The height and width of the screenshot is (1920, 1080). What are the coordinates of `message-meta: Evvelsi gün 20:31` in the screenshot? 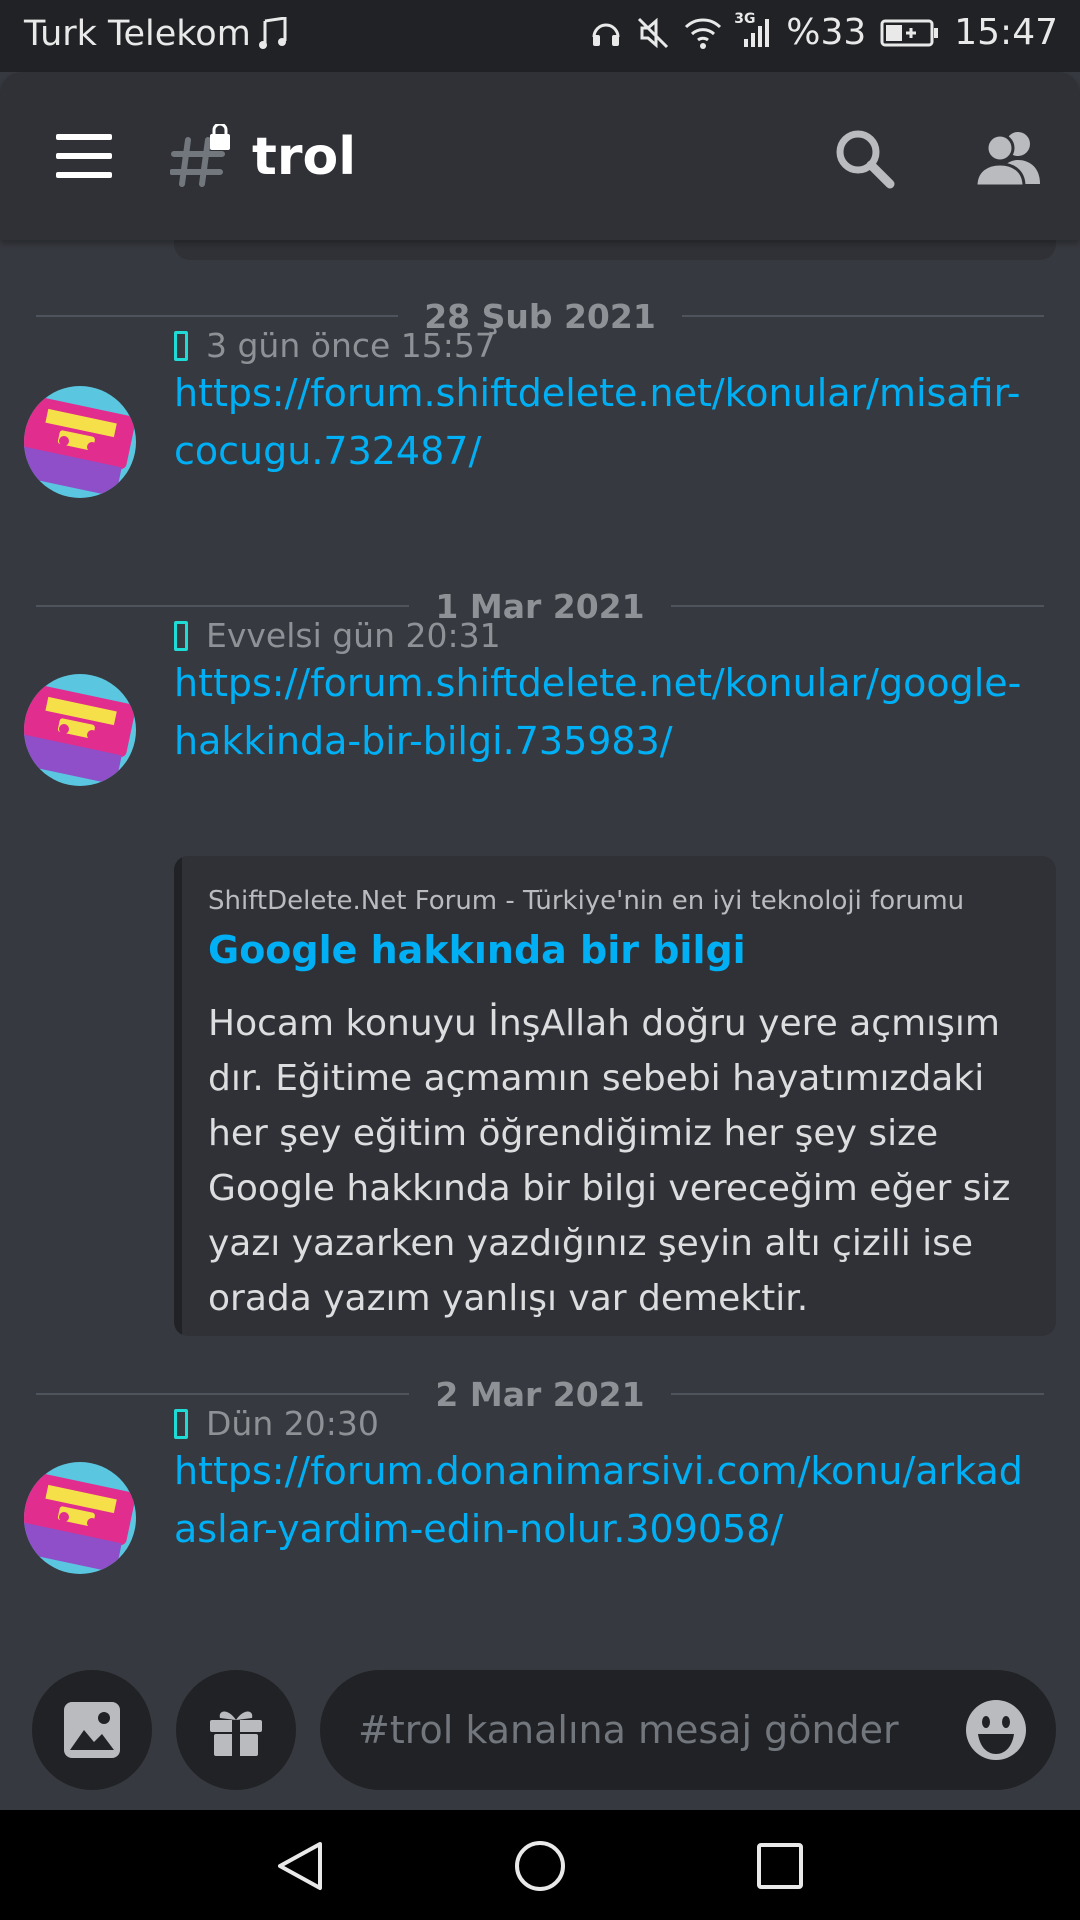 It's located at (337, 635).